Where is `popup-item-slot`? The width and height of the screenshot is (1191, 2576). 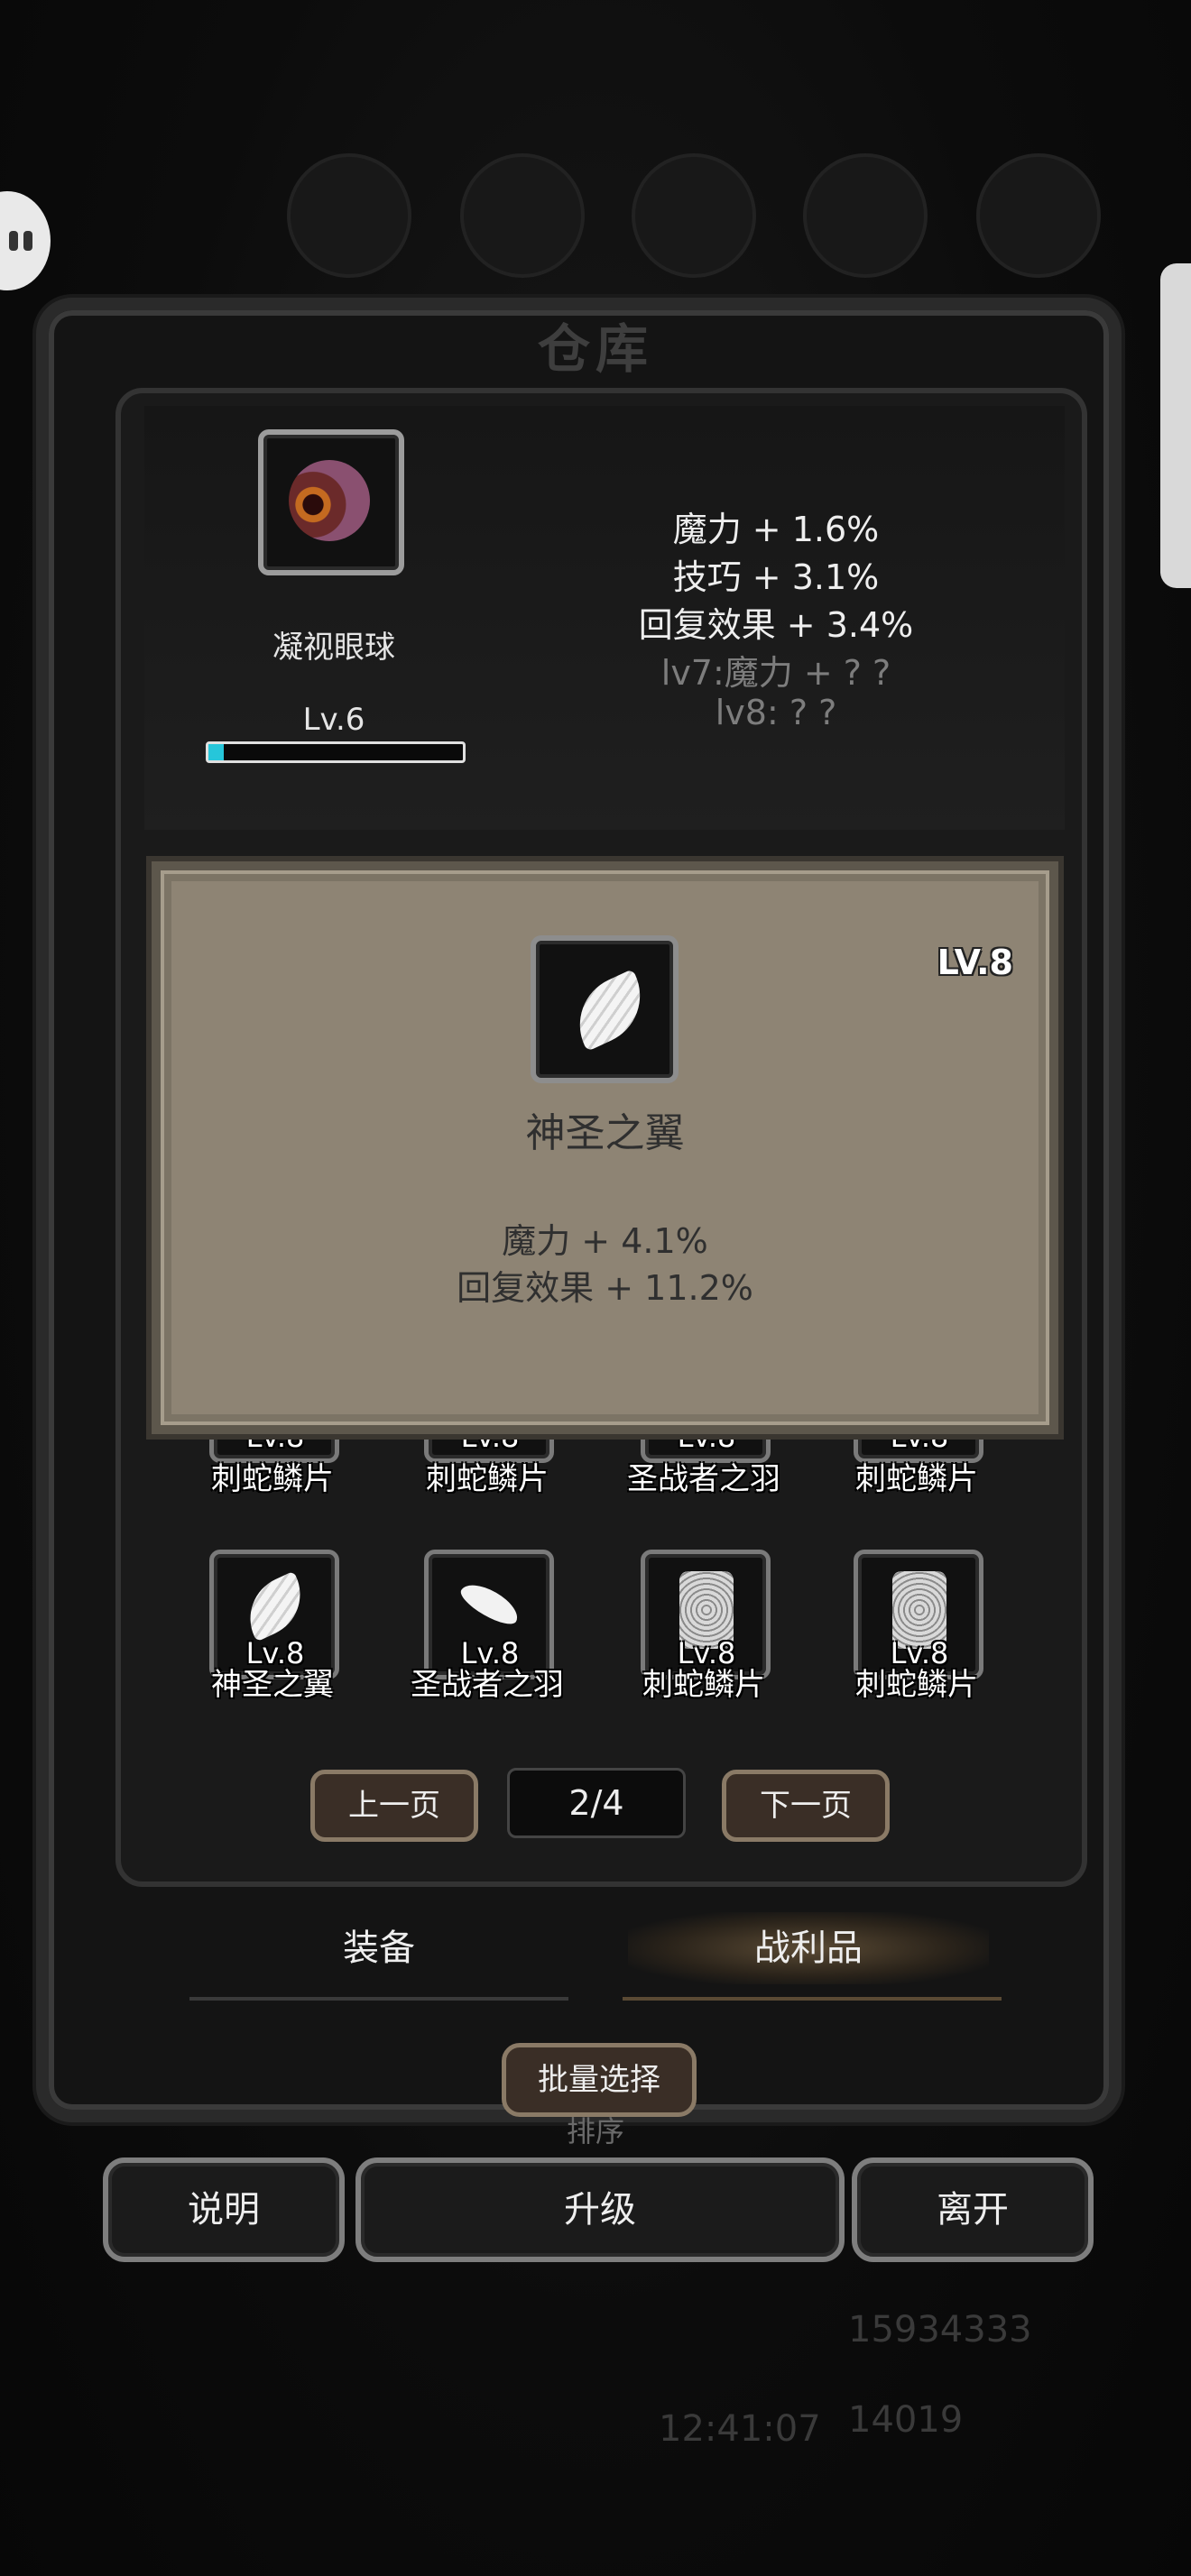 popup-item-slot is located at coordinates (605, 1009).